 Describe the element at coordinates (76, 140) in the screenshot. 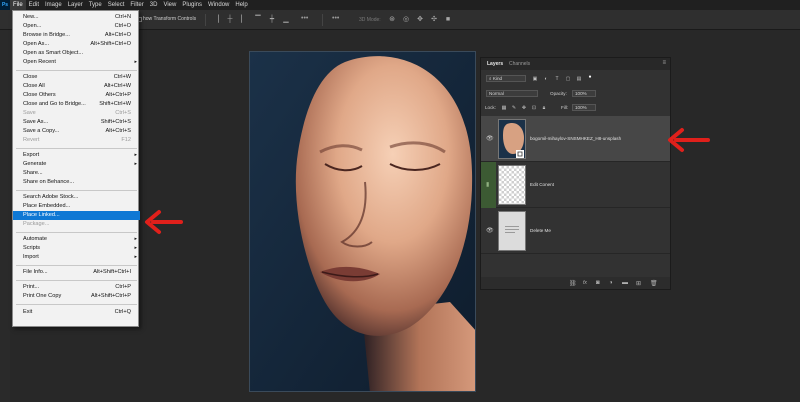

I see `menu-item-revert: Revert F12` at that location.